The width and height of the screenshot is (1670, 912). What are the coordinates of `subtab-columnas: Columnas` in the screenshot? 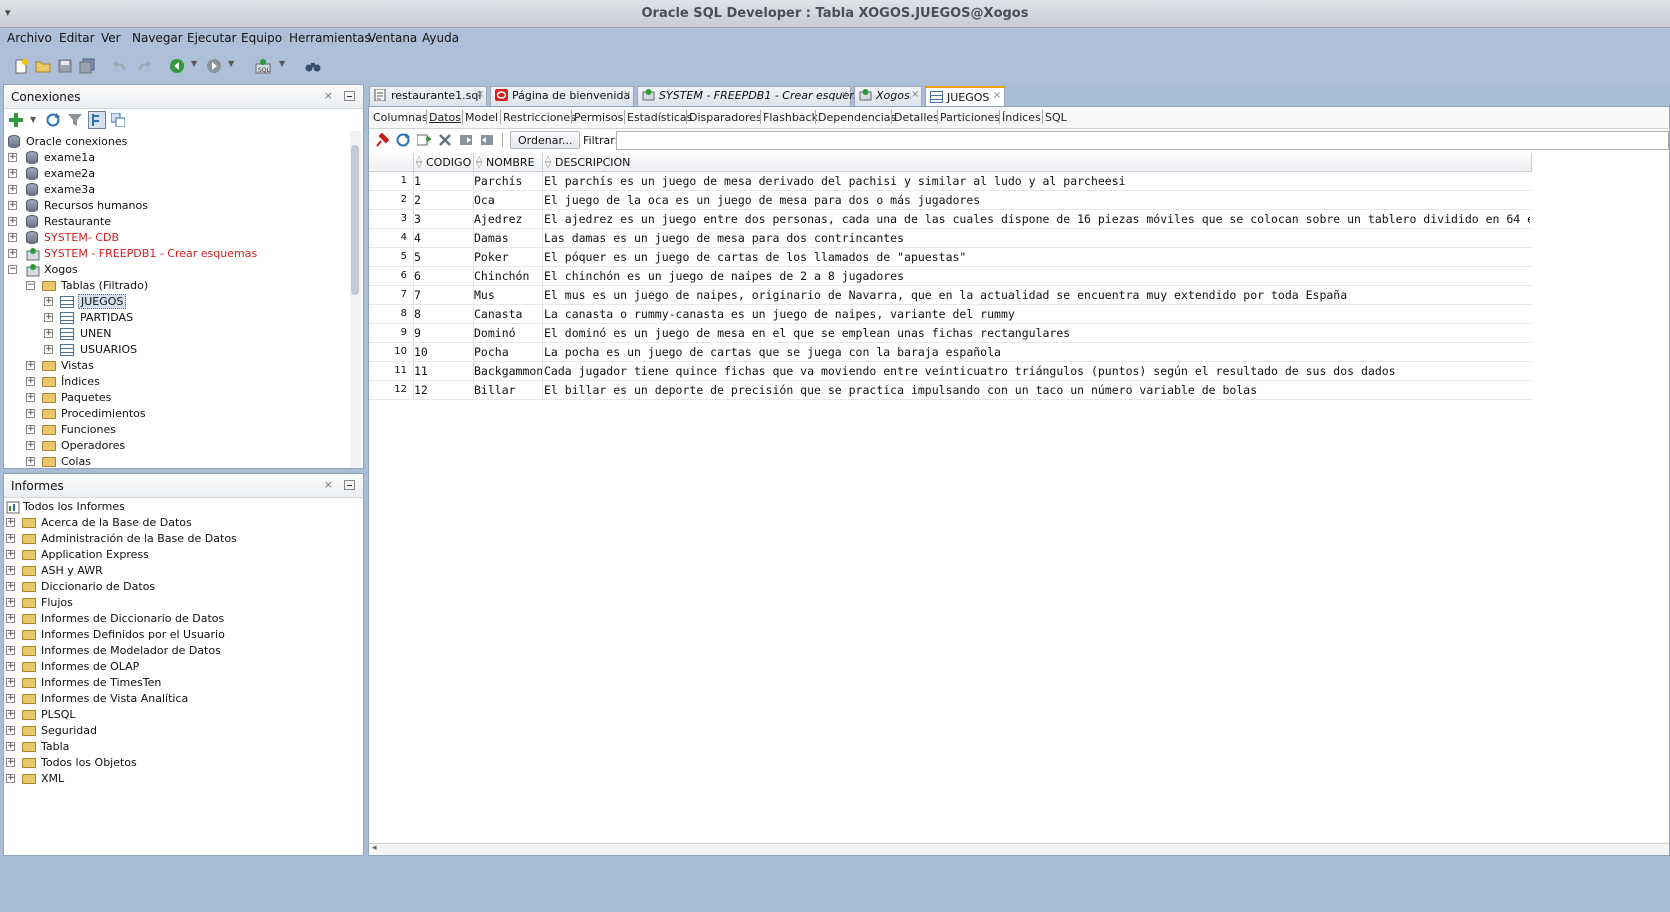 It's located at (400, 117).